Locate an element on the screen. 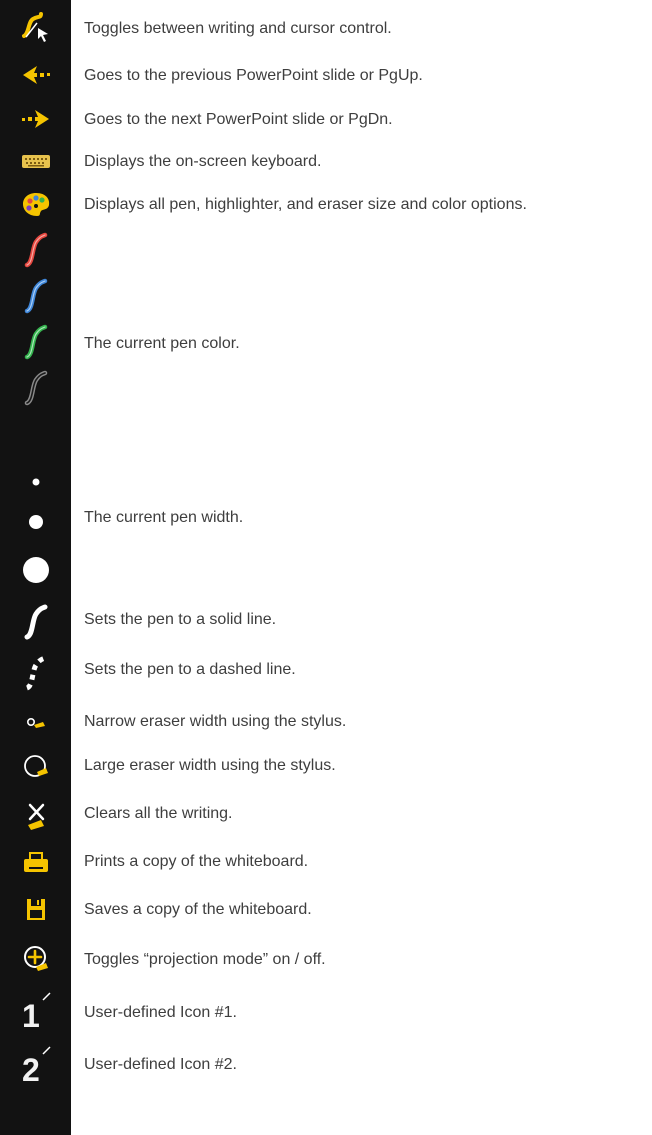  pen-width-medium-icon is located at coordinates (35, 522).